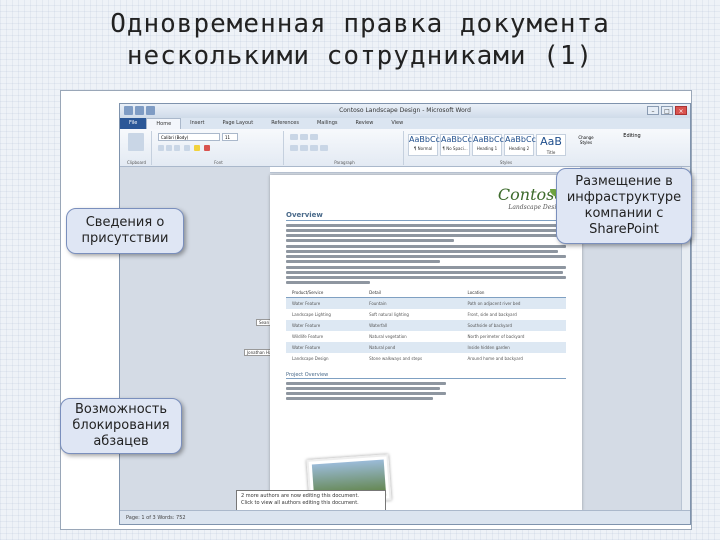  Describe the element at coordinates (397, 123) in the screenshot. I see `tab-view: View` at that location.